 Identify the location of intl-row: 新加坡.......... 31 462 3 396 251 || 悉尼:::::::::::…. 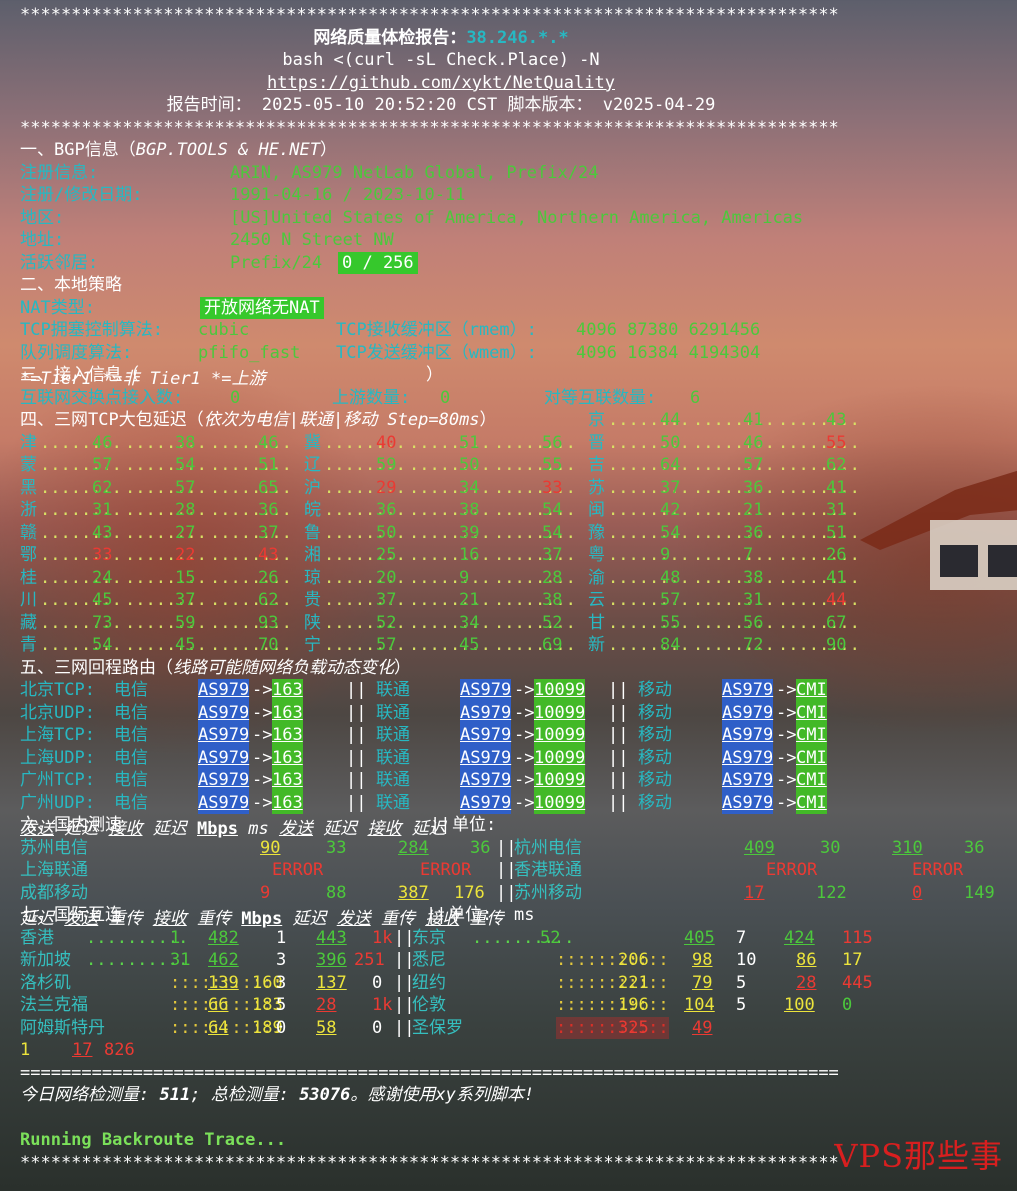
(515, 960).